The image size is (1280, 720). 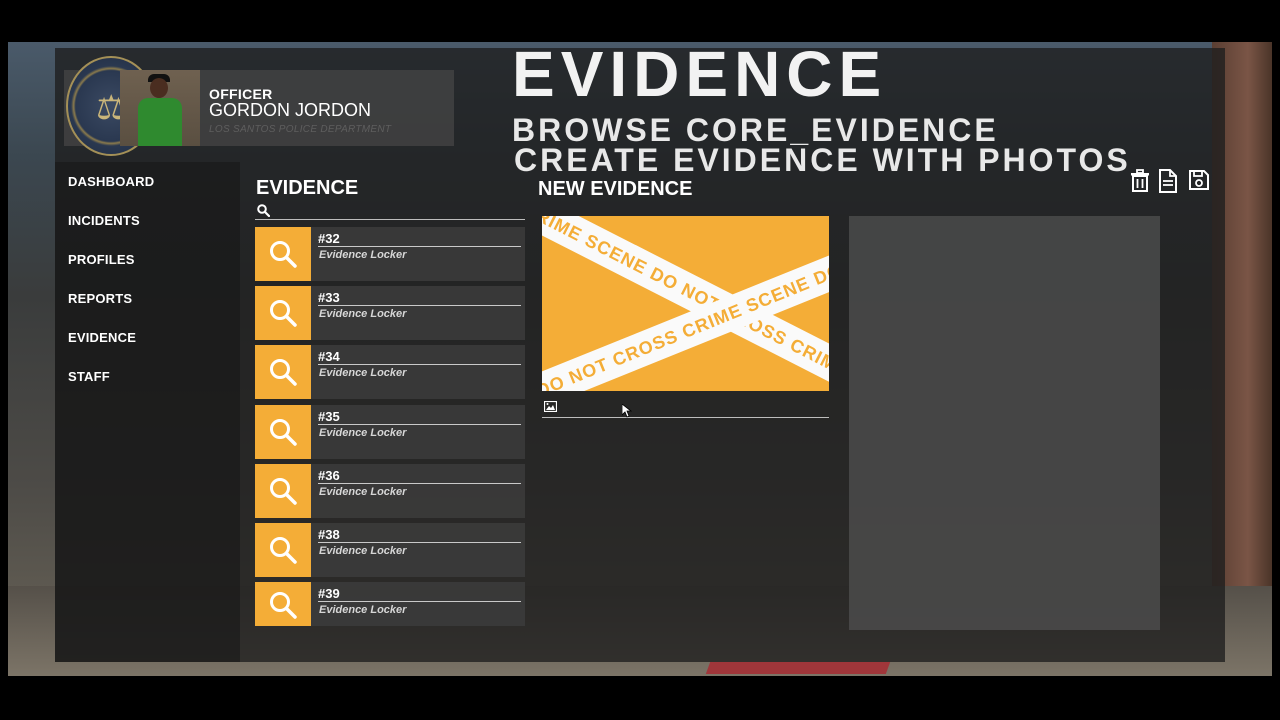 I want to click on evidence-number: #39, so click(x=329, y=594).